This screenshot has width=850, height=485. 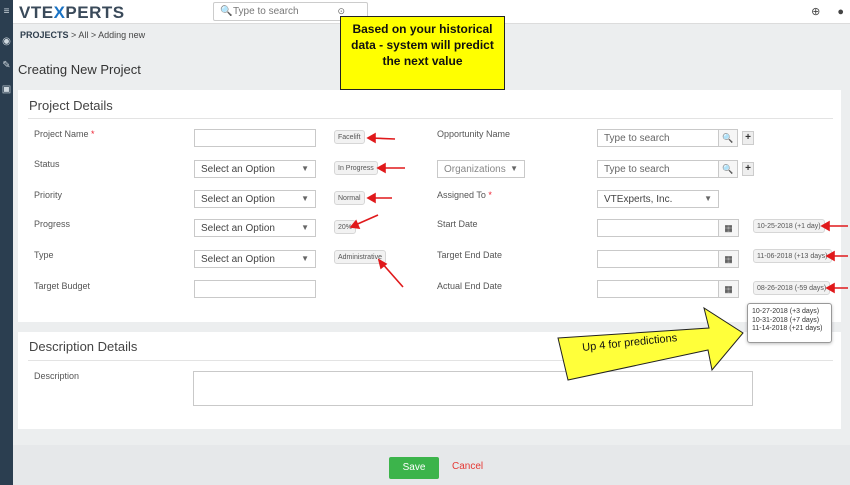 I want to click on breadcrumb: PROJECTS > All > Adding new, so click(x=83, y=35).